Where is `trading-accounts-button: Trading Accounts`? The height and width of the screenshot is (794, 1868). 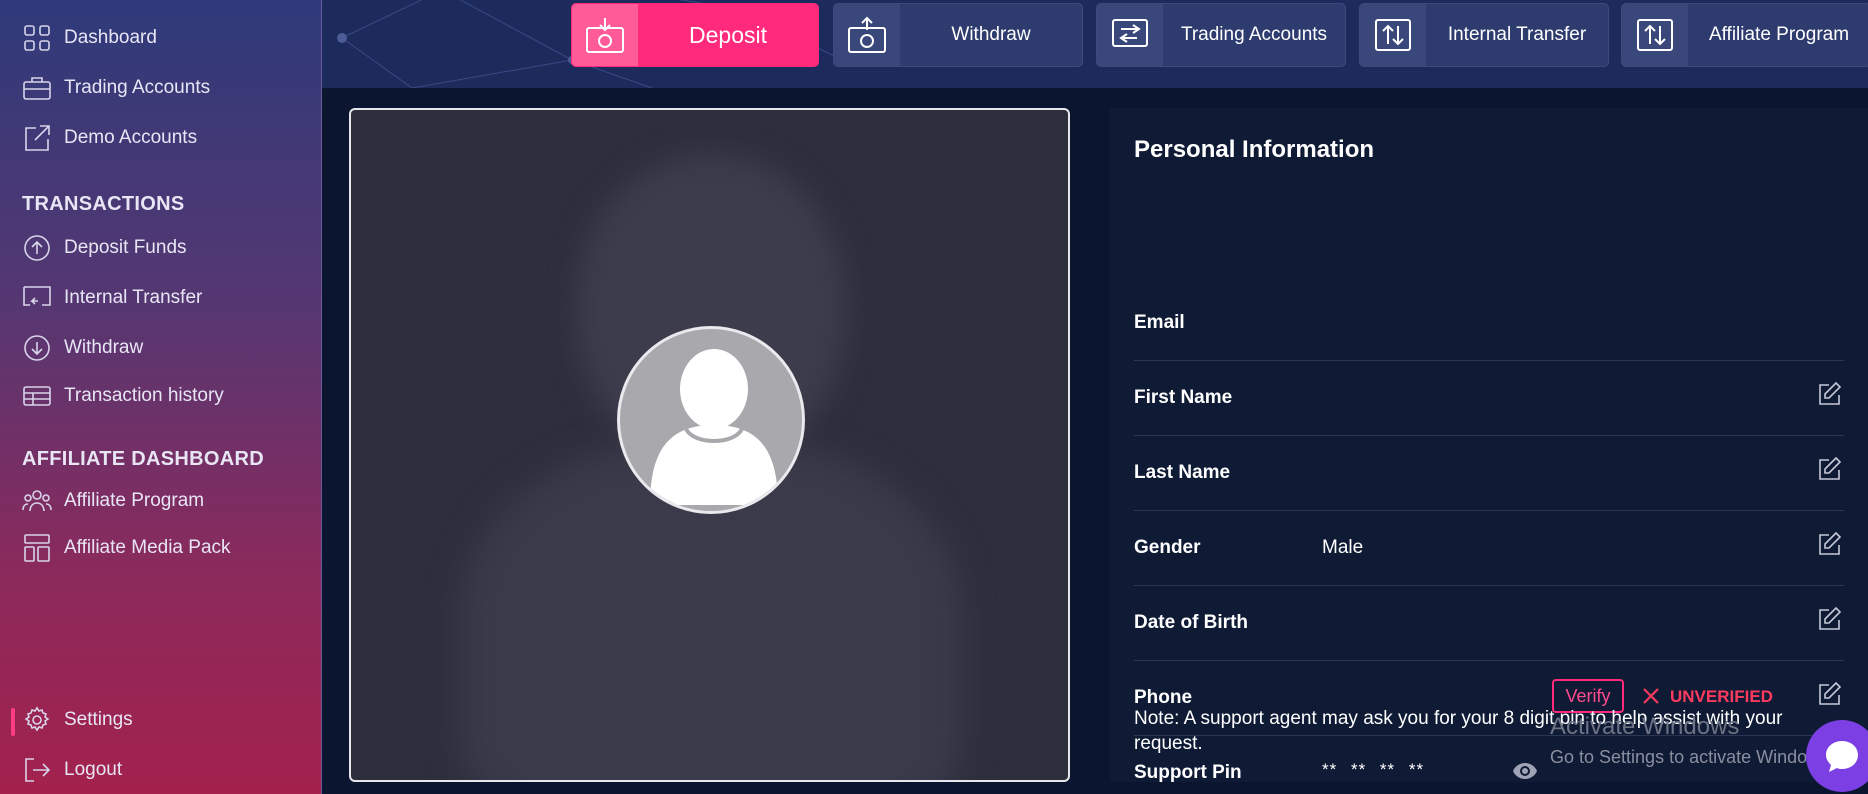 trading-accounts-button: Trading Accounts is located at coordinates (1221, 35).